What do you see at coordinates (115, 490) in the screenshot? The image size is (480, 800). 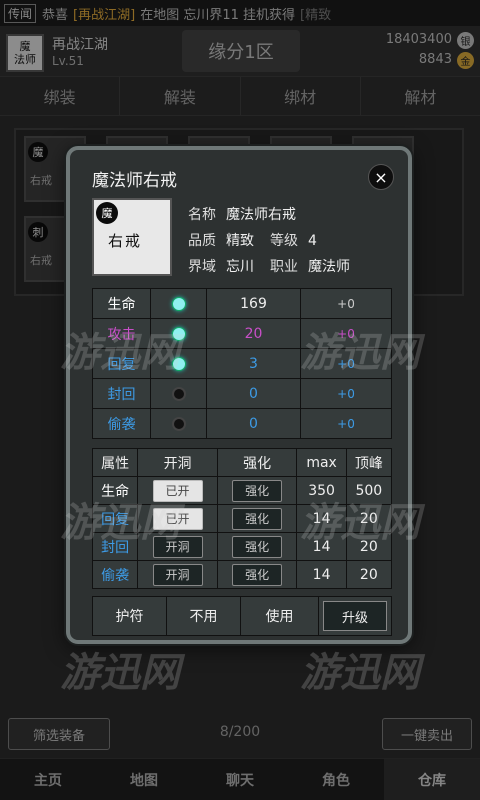 I see `attribute-name: 生命` at bounding box center [115, 490].